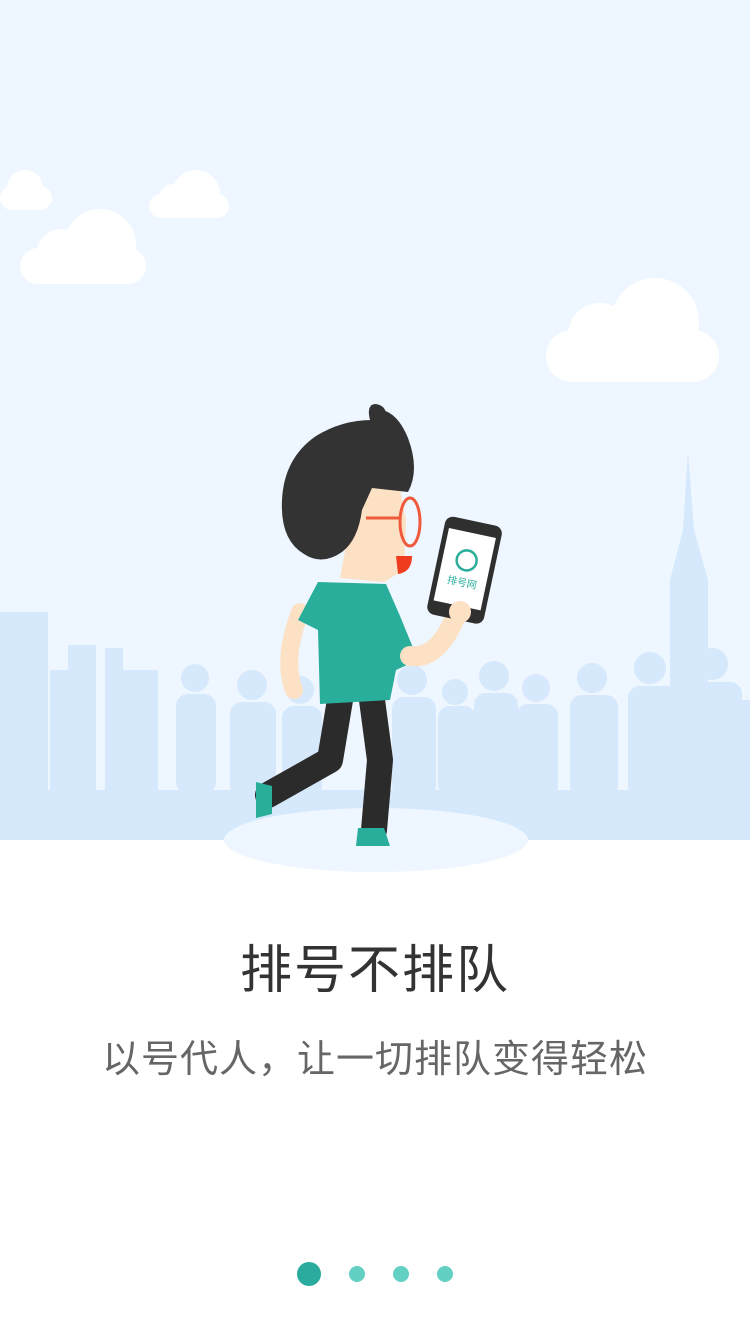  I want to click on page-title: 排号不排队, so click(374, 971).